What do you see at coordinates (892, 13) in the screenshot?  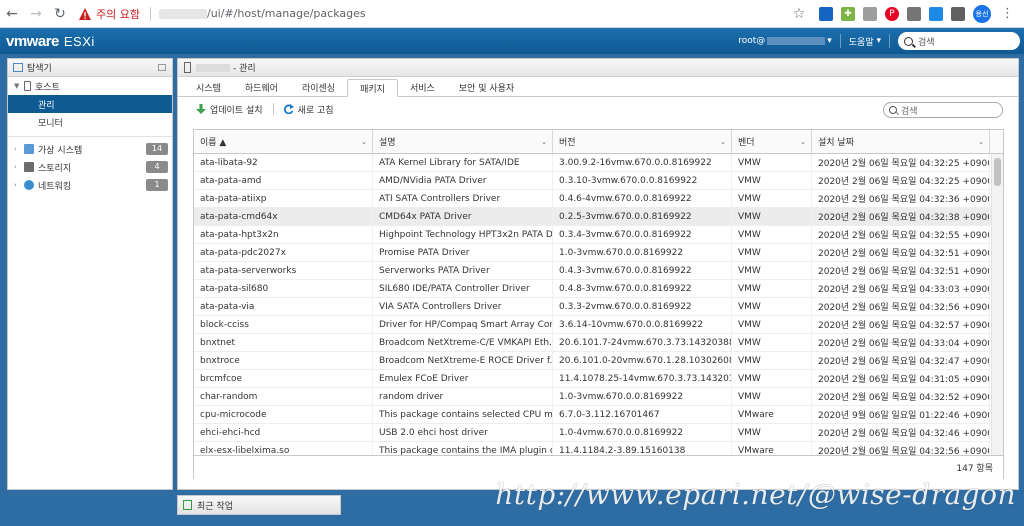 I see `pinterest-icon: P` at bounding box center [892, 13].